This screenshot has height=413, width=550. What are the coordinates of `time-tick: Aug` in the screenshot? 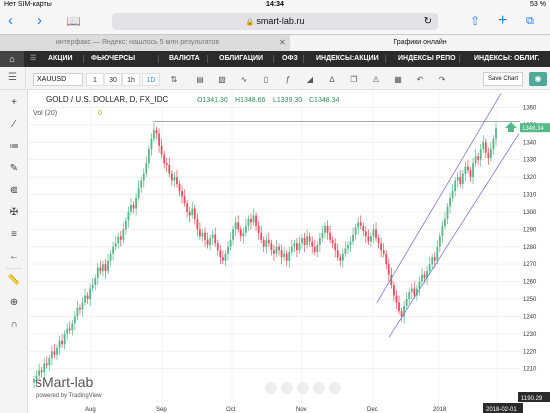 It's located at (90, 410).